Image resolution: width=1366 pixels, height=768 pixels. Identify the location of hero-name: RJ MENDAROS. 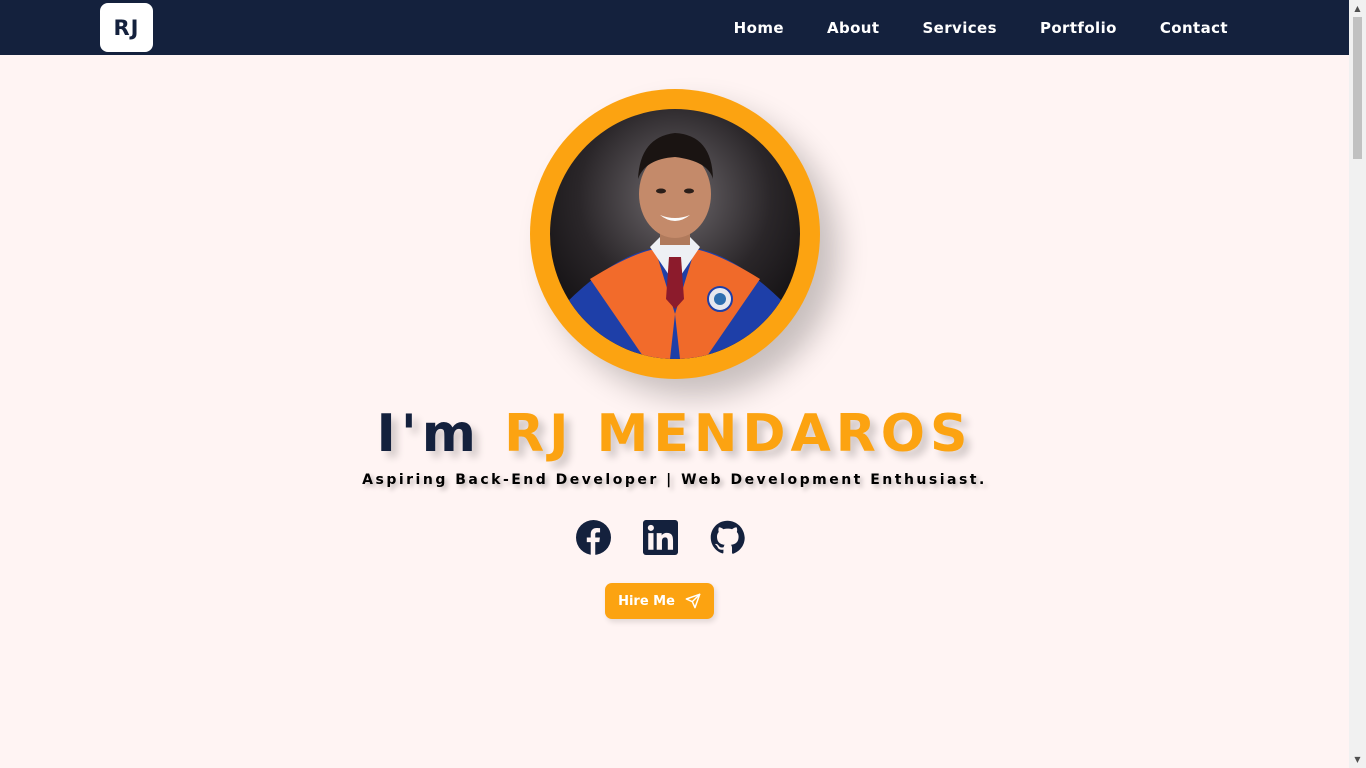
(738, 434).